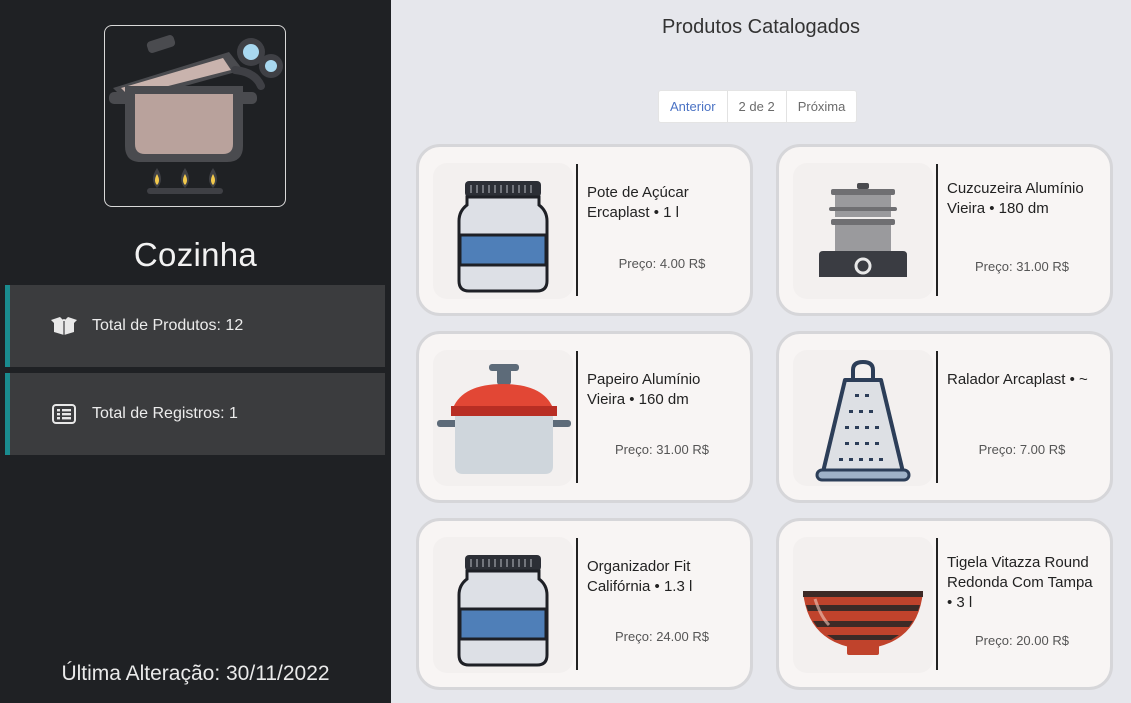 This screenshot has height=703, width=1131. Describe the element at coordinates (693, 106) in the screenshot. I see `pagination-previous-button: Anterior` at that location.